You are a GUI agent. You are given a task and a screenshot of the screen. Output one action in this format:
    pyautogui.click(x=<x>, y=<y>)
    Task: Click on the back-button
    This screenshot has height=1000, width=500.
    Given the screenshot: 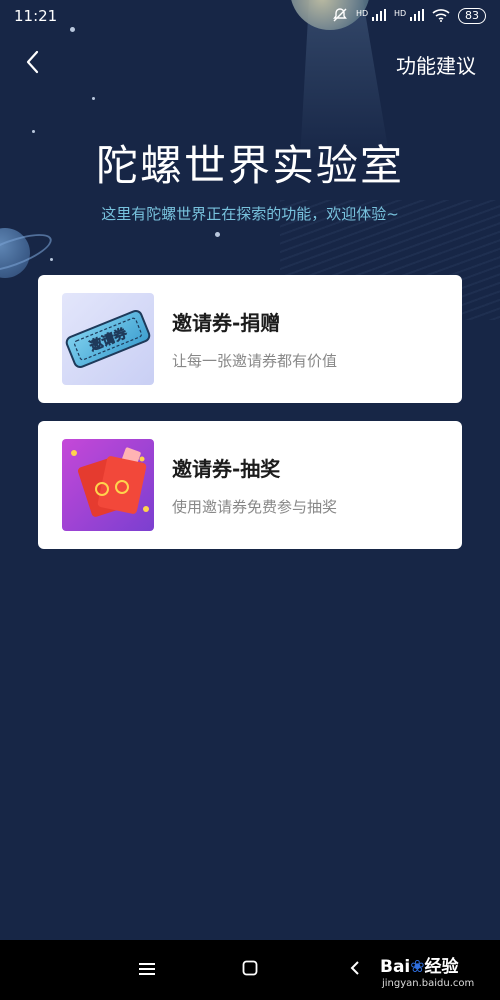 What is the action you would take?
    pyautogui.click(x=32, y=64)
    